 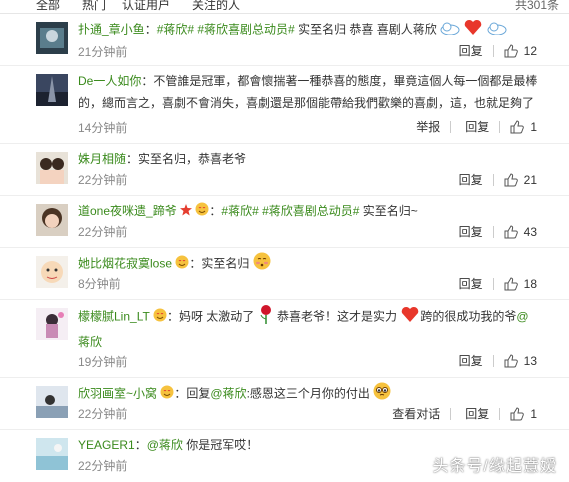 I want to click on tab-following: 关注的人, so click(x=216, y=6).